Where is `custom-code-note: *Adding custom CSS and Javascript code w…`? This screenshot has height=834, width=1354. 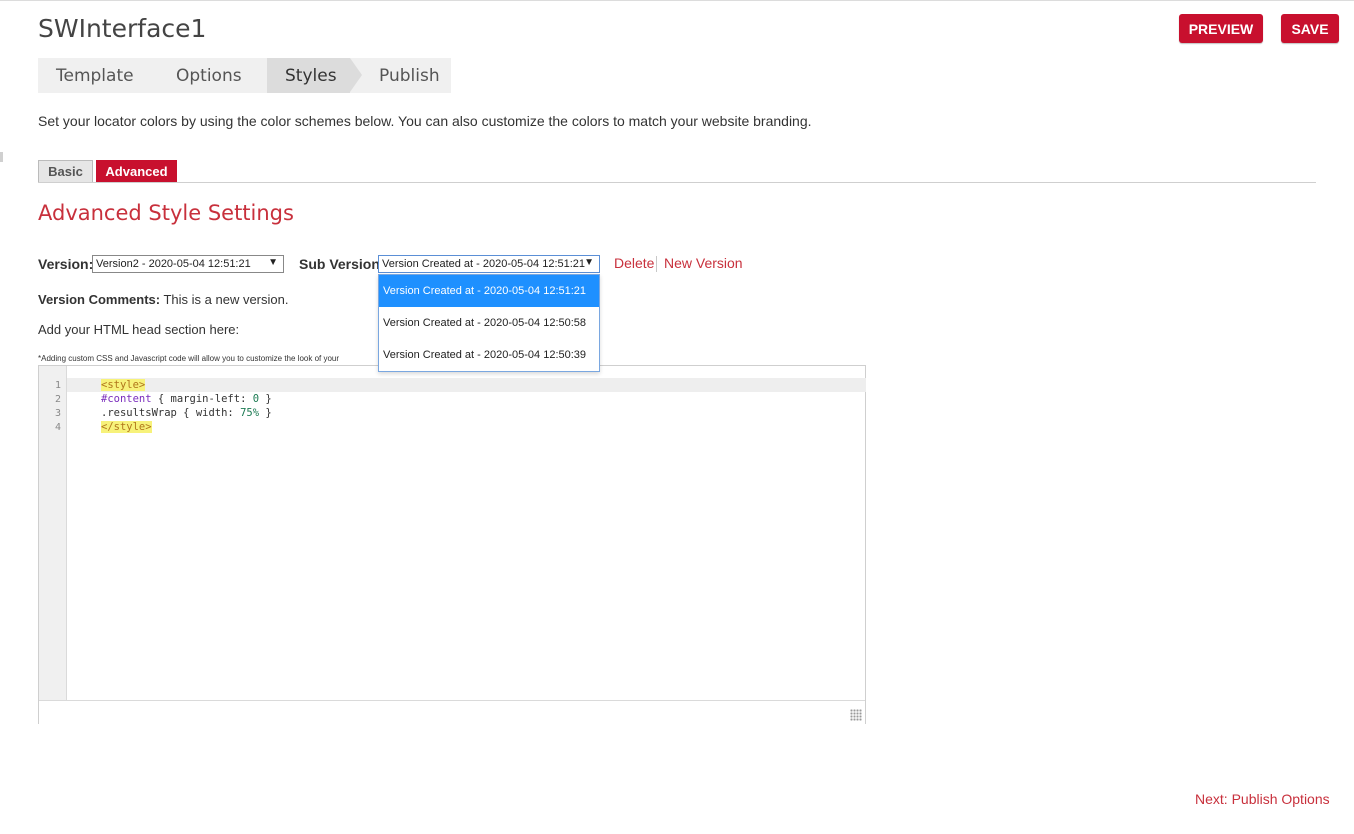
custom-code-note: *Adding custom CSS and Javascript code w… is located at coordinates (189, 358).